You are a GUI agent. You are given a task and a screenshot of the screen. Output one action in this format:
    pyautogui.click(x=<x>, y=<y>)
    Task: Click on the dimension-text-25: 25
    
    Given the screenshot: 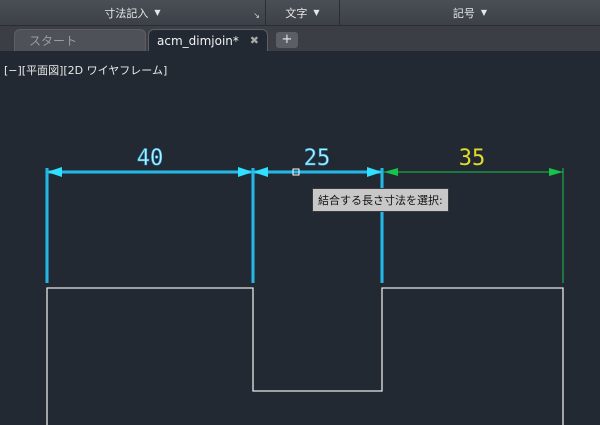 What is the action you would take?
    pyautogui.click(x=317, y=158)
    